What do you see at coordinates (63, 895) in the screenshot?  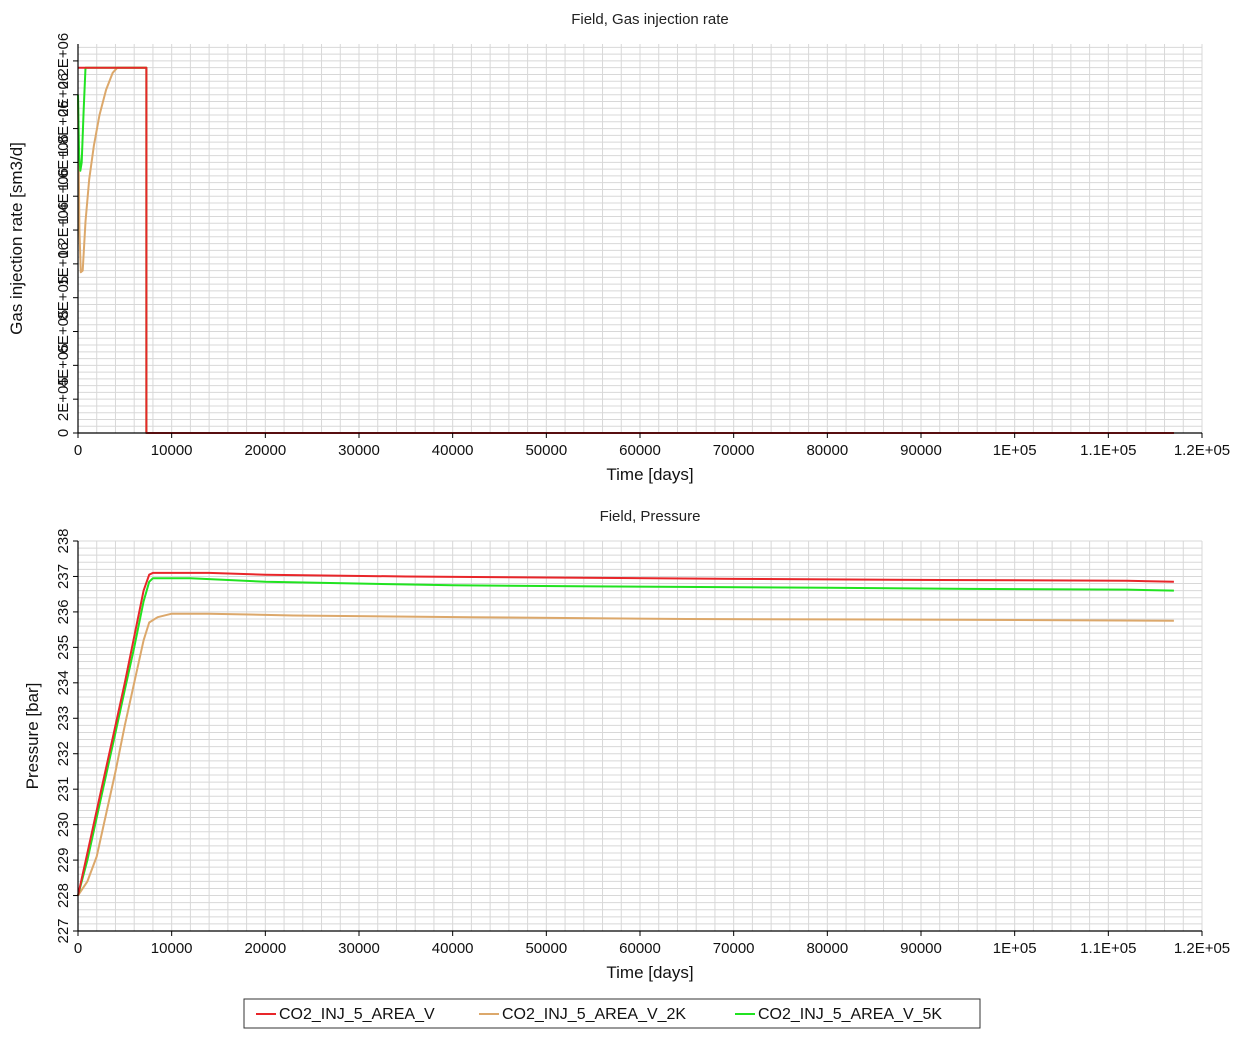 I see `y-tick-label: 228` at bounding box center [63, 895].